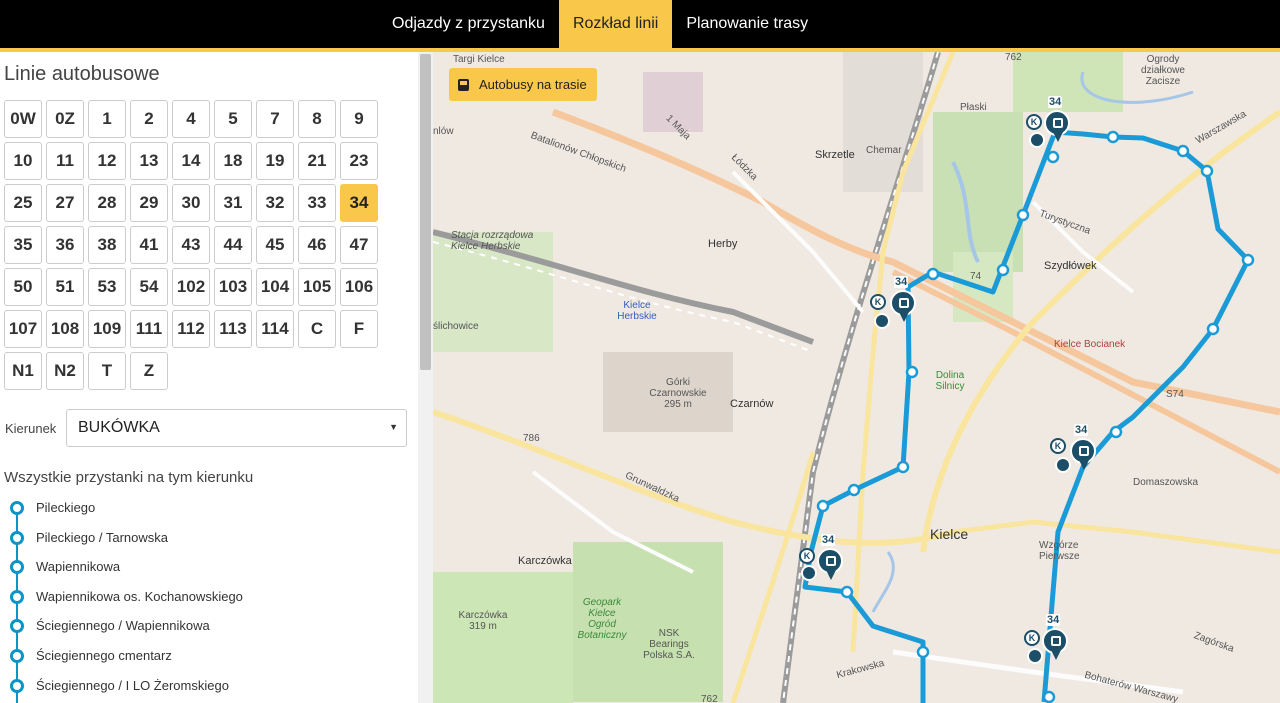  Describe the element at coordinates (107, 161) in the screenshot. I see `line-button-12: 12` at that location.